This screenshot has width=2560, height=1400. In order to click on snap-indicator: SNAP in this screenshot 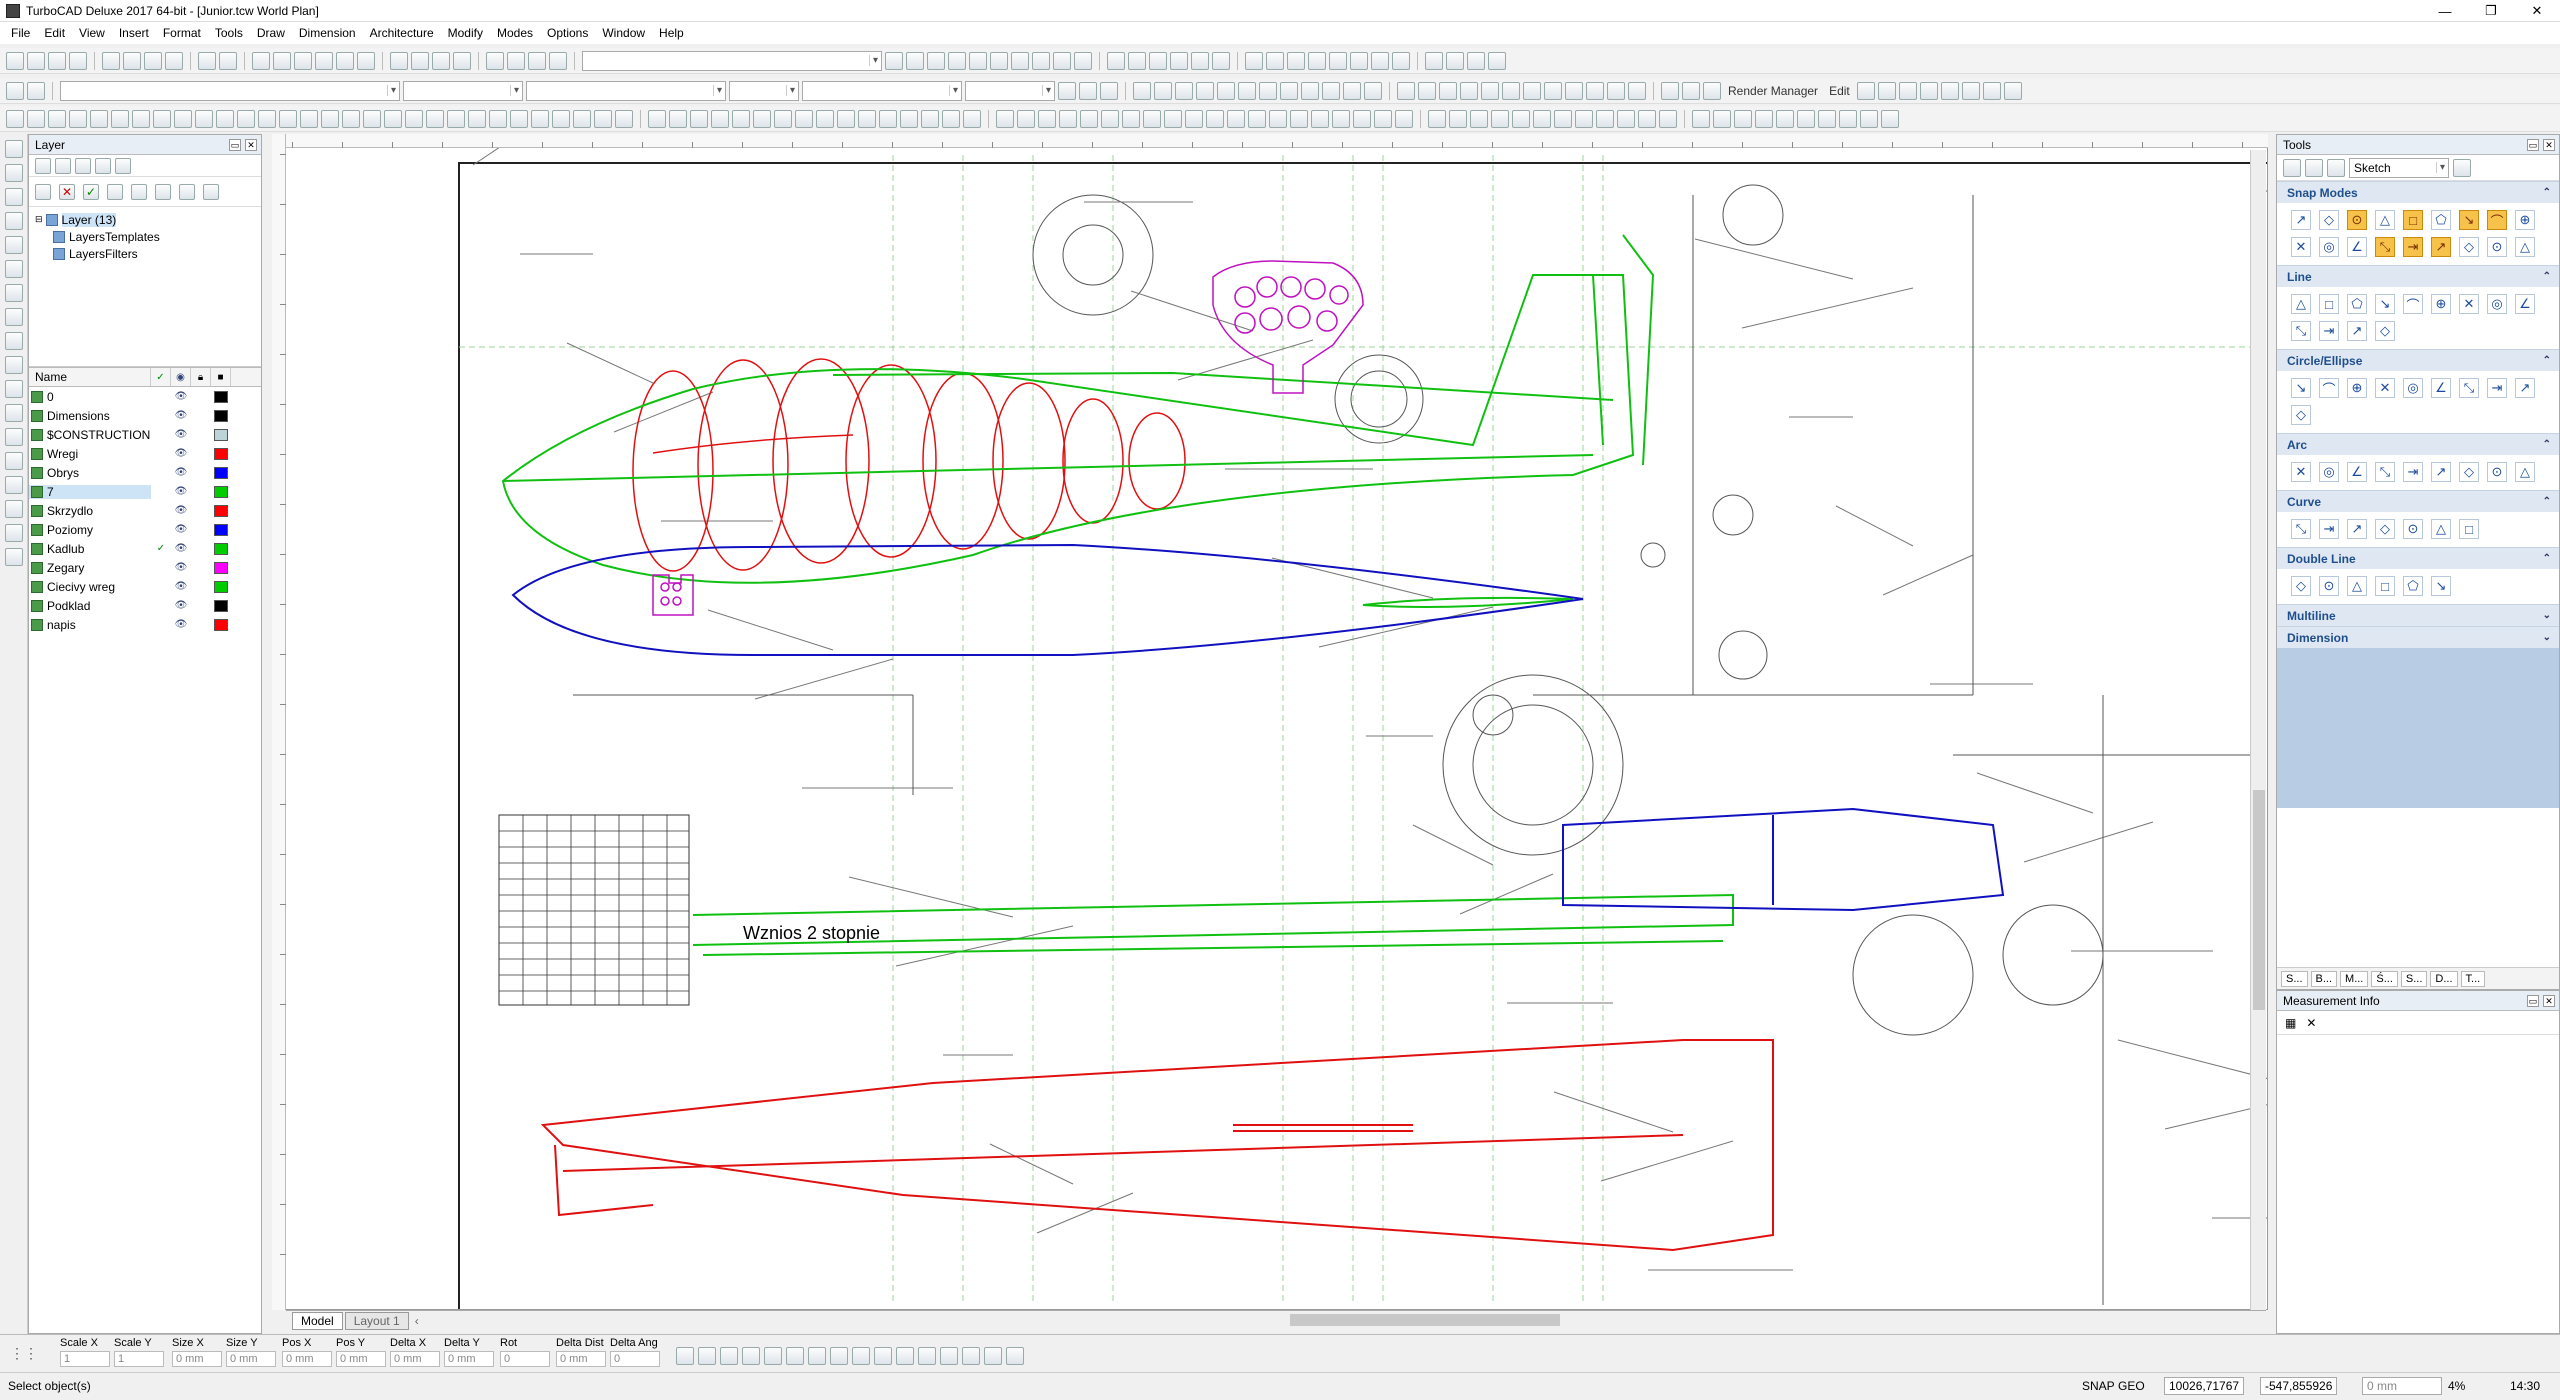, I will do `click(2098, 1386)`.